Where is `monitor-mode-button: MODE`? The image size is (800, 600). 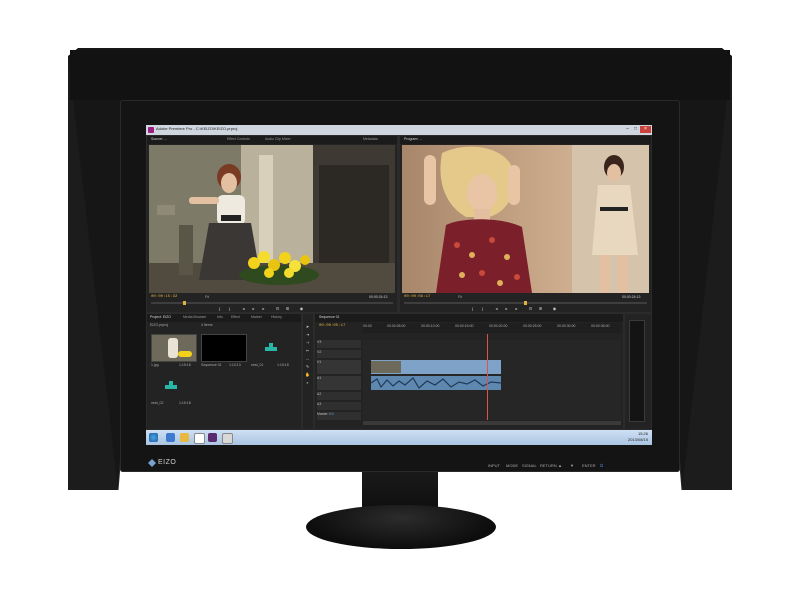 monitor-mode-button: MODE is located at coordinates (512, 465).